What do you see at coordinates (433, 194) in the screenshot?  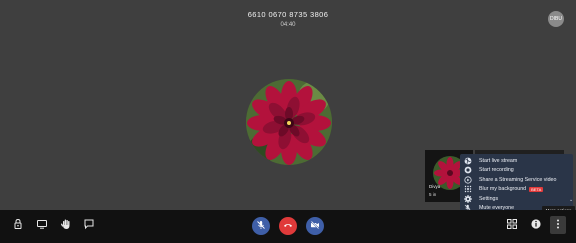 I see `thumbnail-status: 5 in` at bounding box center [433, 194].